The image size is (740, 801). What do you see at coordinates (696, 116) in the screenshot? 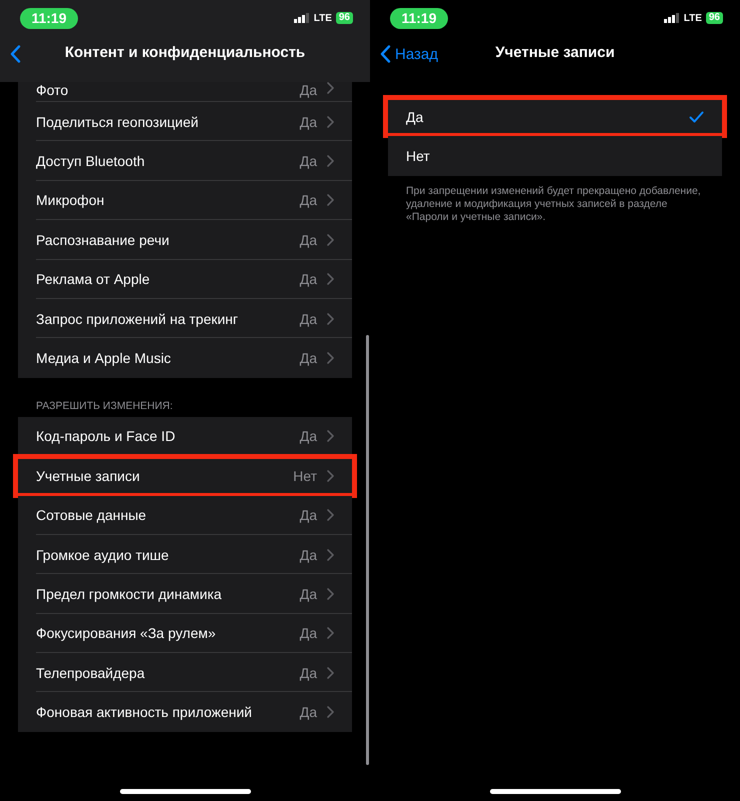
I see `checkmark-icon` at bounding box center [696, 116].